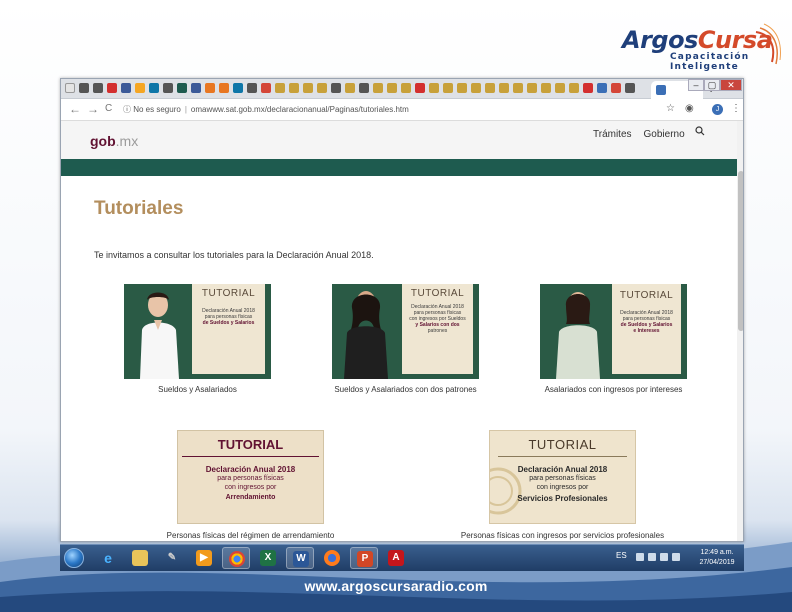 This screenshot has width=792, height=612. What do you see at coordinates (717, 558) in the screenshot?
I see `system-clock: 12:49 a.m. 27/04/2019` at bounding box center [717, 558].